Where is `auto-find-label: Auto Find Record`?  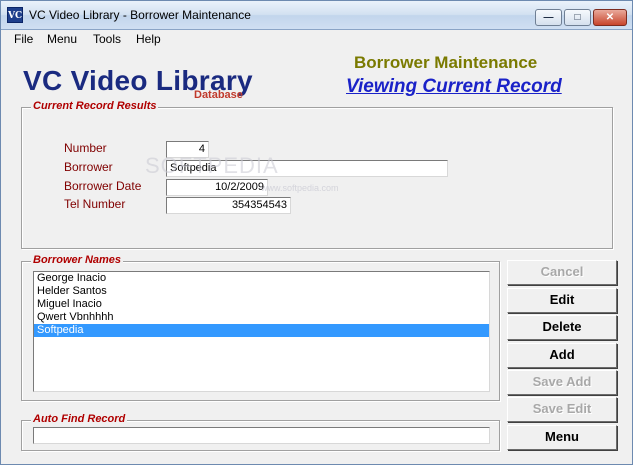
auto-find-label: Auto Find Record is located at coordinates (79, 419).